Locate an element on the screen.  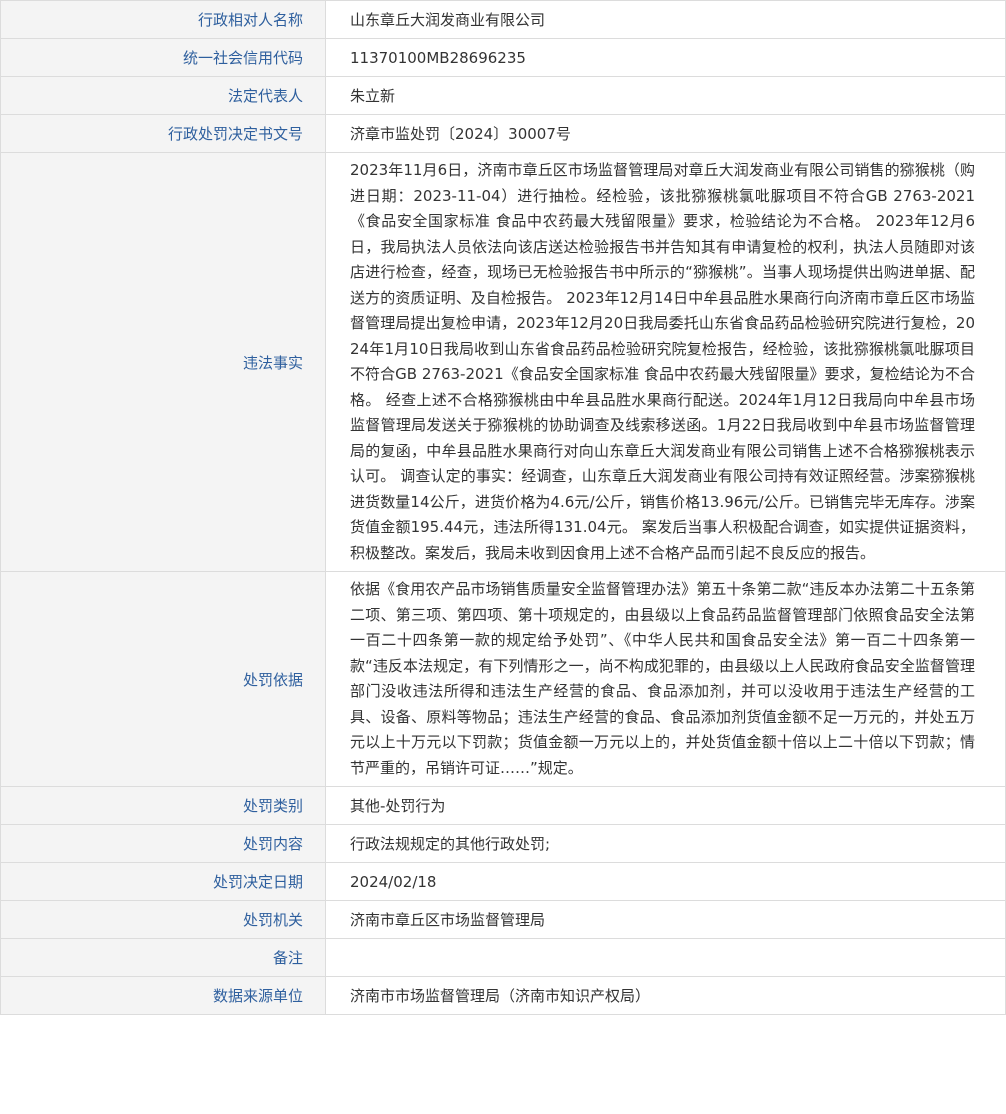
row-decision-date: 处罚决定日期 2024/02/18 is located at coordinates (503, 881).